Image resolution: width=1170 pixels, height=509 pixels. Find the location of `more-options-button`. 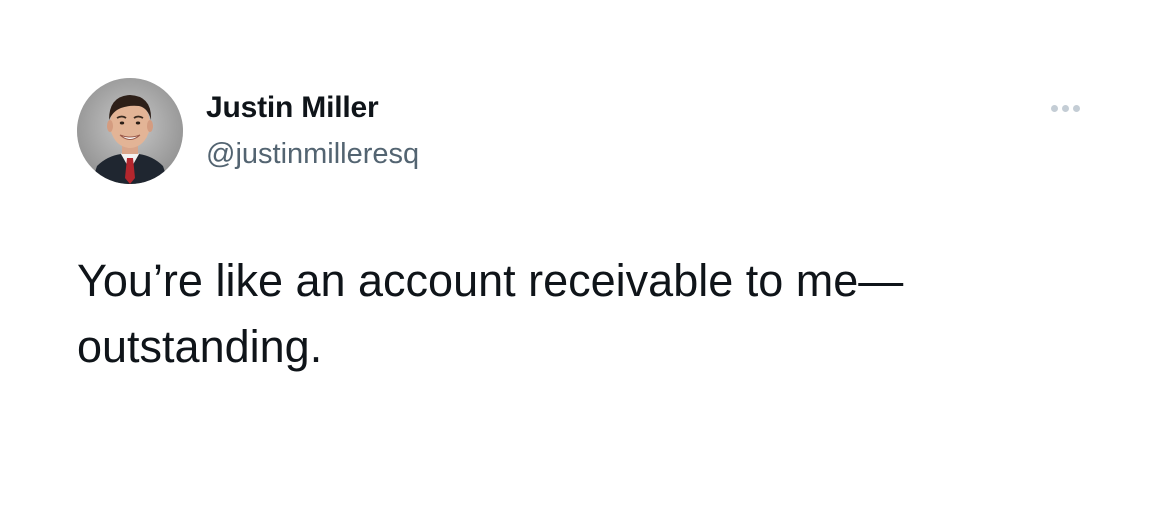

more-options-button is located at coordinates (1065, 108).